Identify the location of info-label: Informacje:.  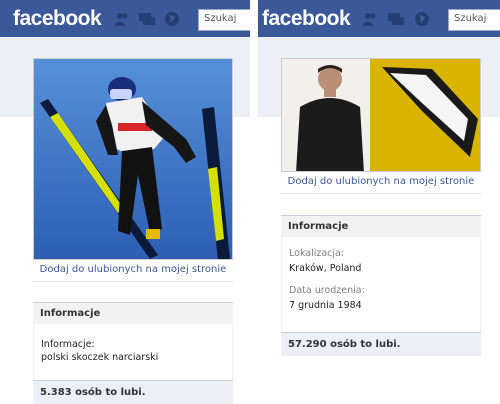
(68, 344).